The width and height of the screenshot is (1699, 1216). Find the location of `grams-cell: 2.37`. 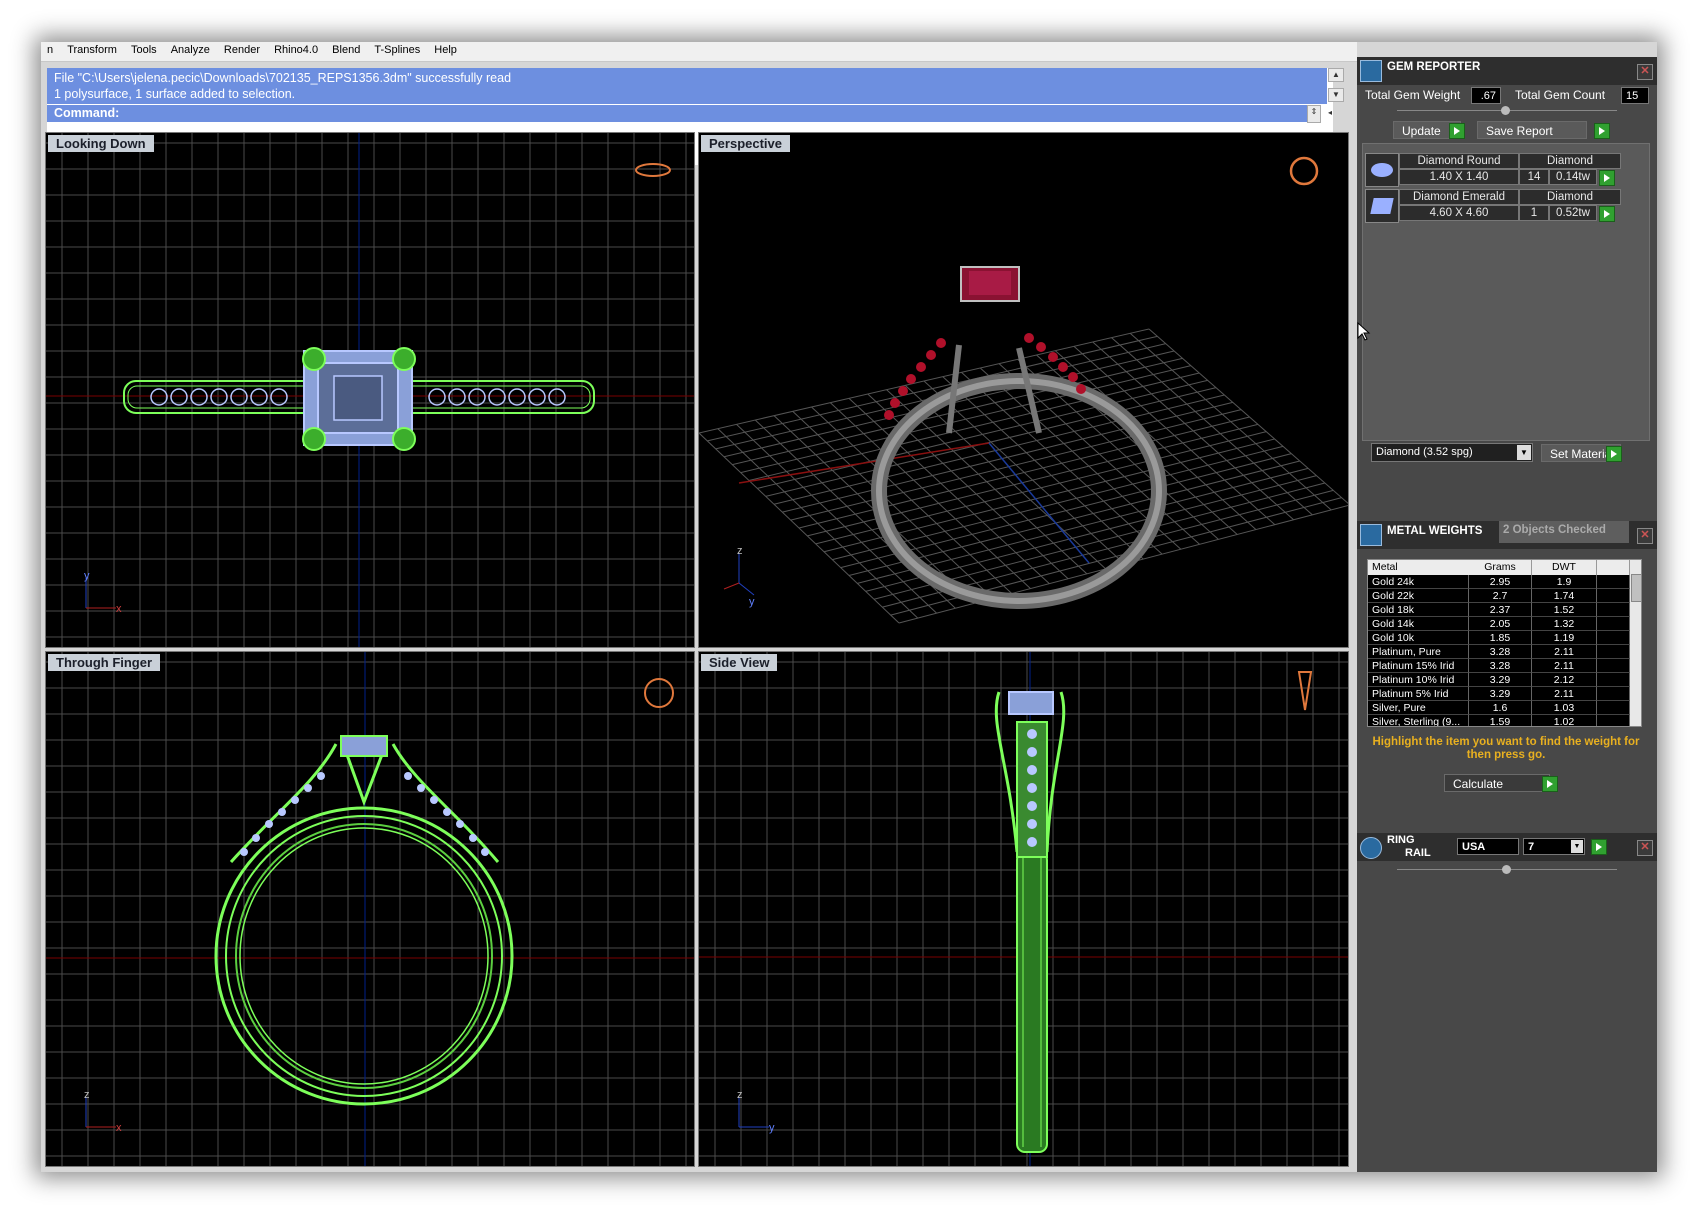

grams-cell: 2.37 is located at coordinates (1500, 610).